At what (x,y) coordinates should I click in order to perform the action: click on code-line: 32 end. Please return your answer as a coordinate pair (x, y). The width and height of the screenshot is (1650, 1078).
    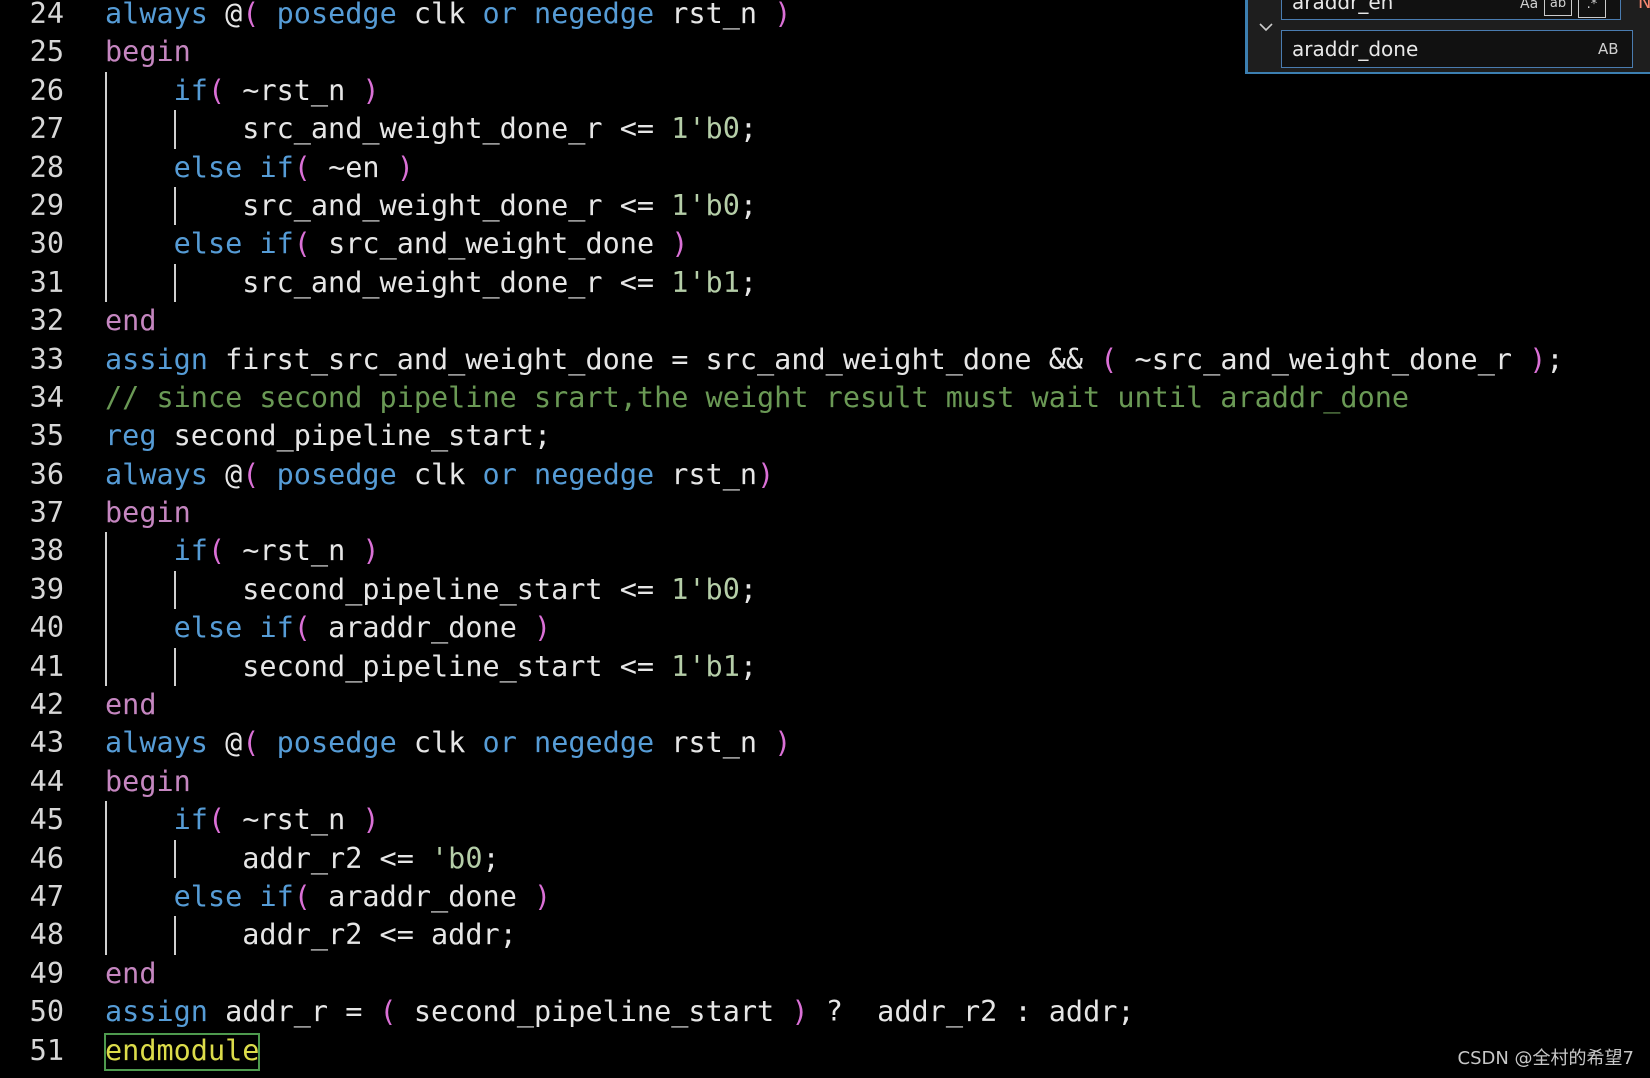
    Looking at the image, I should click on (825, 321).